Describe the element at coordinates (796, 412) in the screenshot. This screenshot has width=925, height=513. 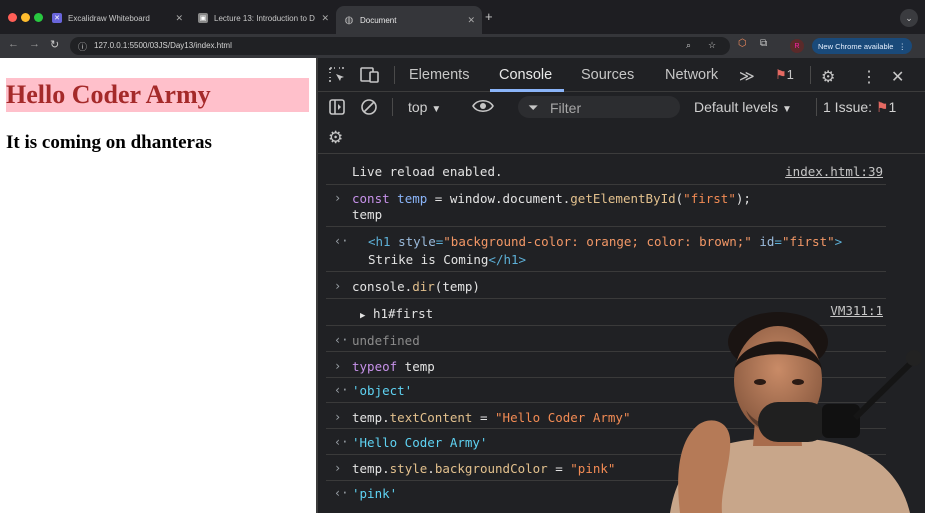
I see `presenter-webcam-overlay` at that location.